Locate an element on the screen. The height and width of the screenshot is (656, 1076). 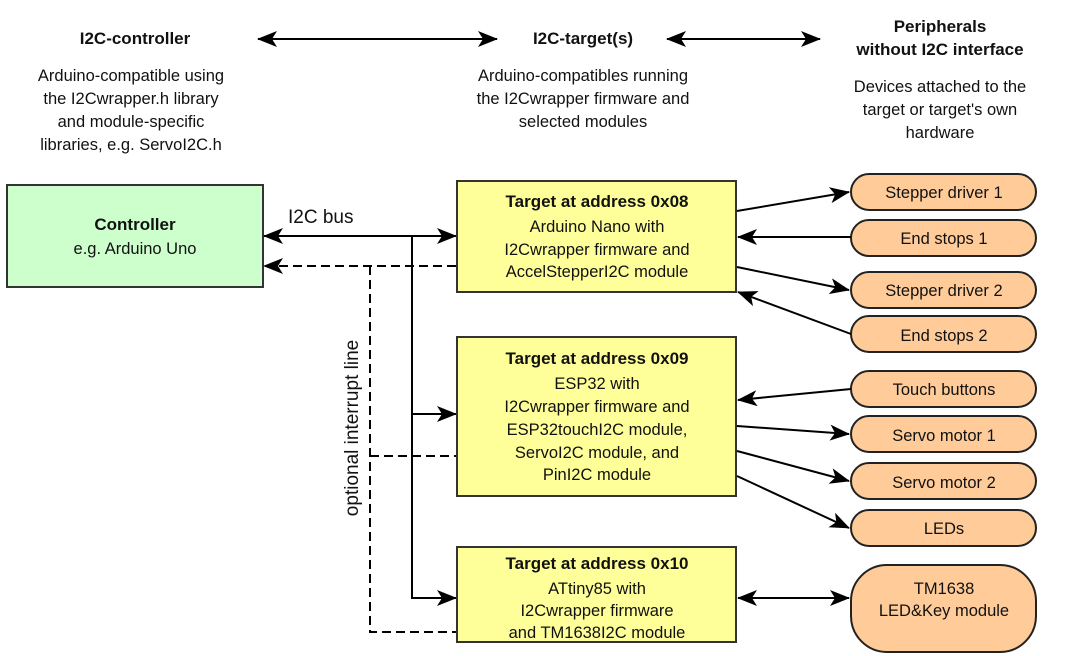
arrow-to-leds is located at coordinates (793, 502).